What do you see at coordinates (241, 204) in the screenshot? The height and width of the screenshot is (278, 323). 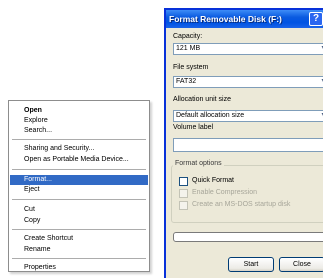 I see `msdos-startup-label: Create an MS-DOS startup disk` at bounding box center [241, 204].